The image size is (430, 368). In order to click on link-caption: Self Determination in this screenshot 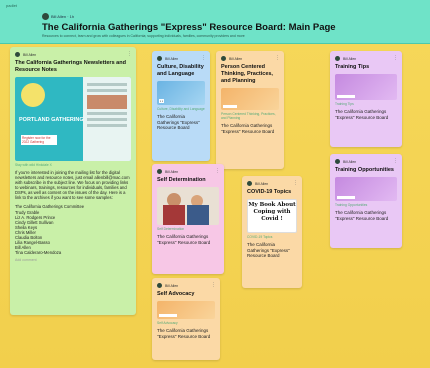, I will do `click(171, 229)`.